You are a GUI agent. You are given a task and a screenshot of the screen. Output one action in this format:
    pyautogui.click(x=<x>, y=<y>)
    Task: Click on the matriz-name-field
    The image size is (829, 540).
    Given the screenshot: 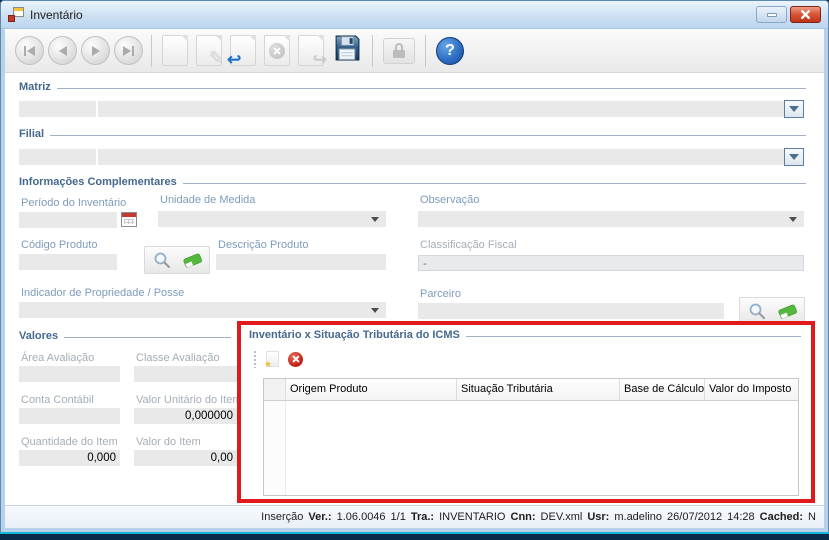 What is the action you would take?
    pyautogui.click(x=451, y=109)
    